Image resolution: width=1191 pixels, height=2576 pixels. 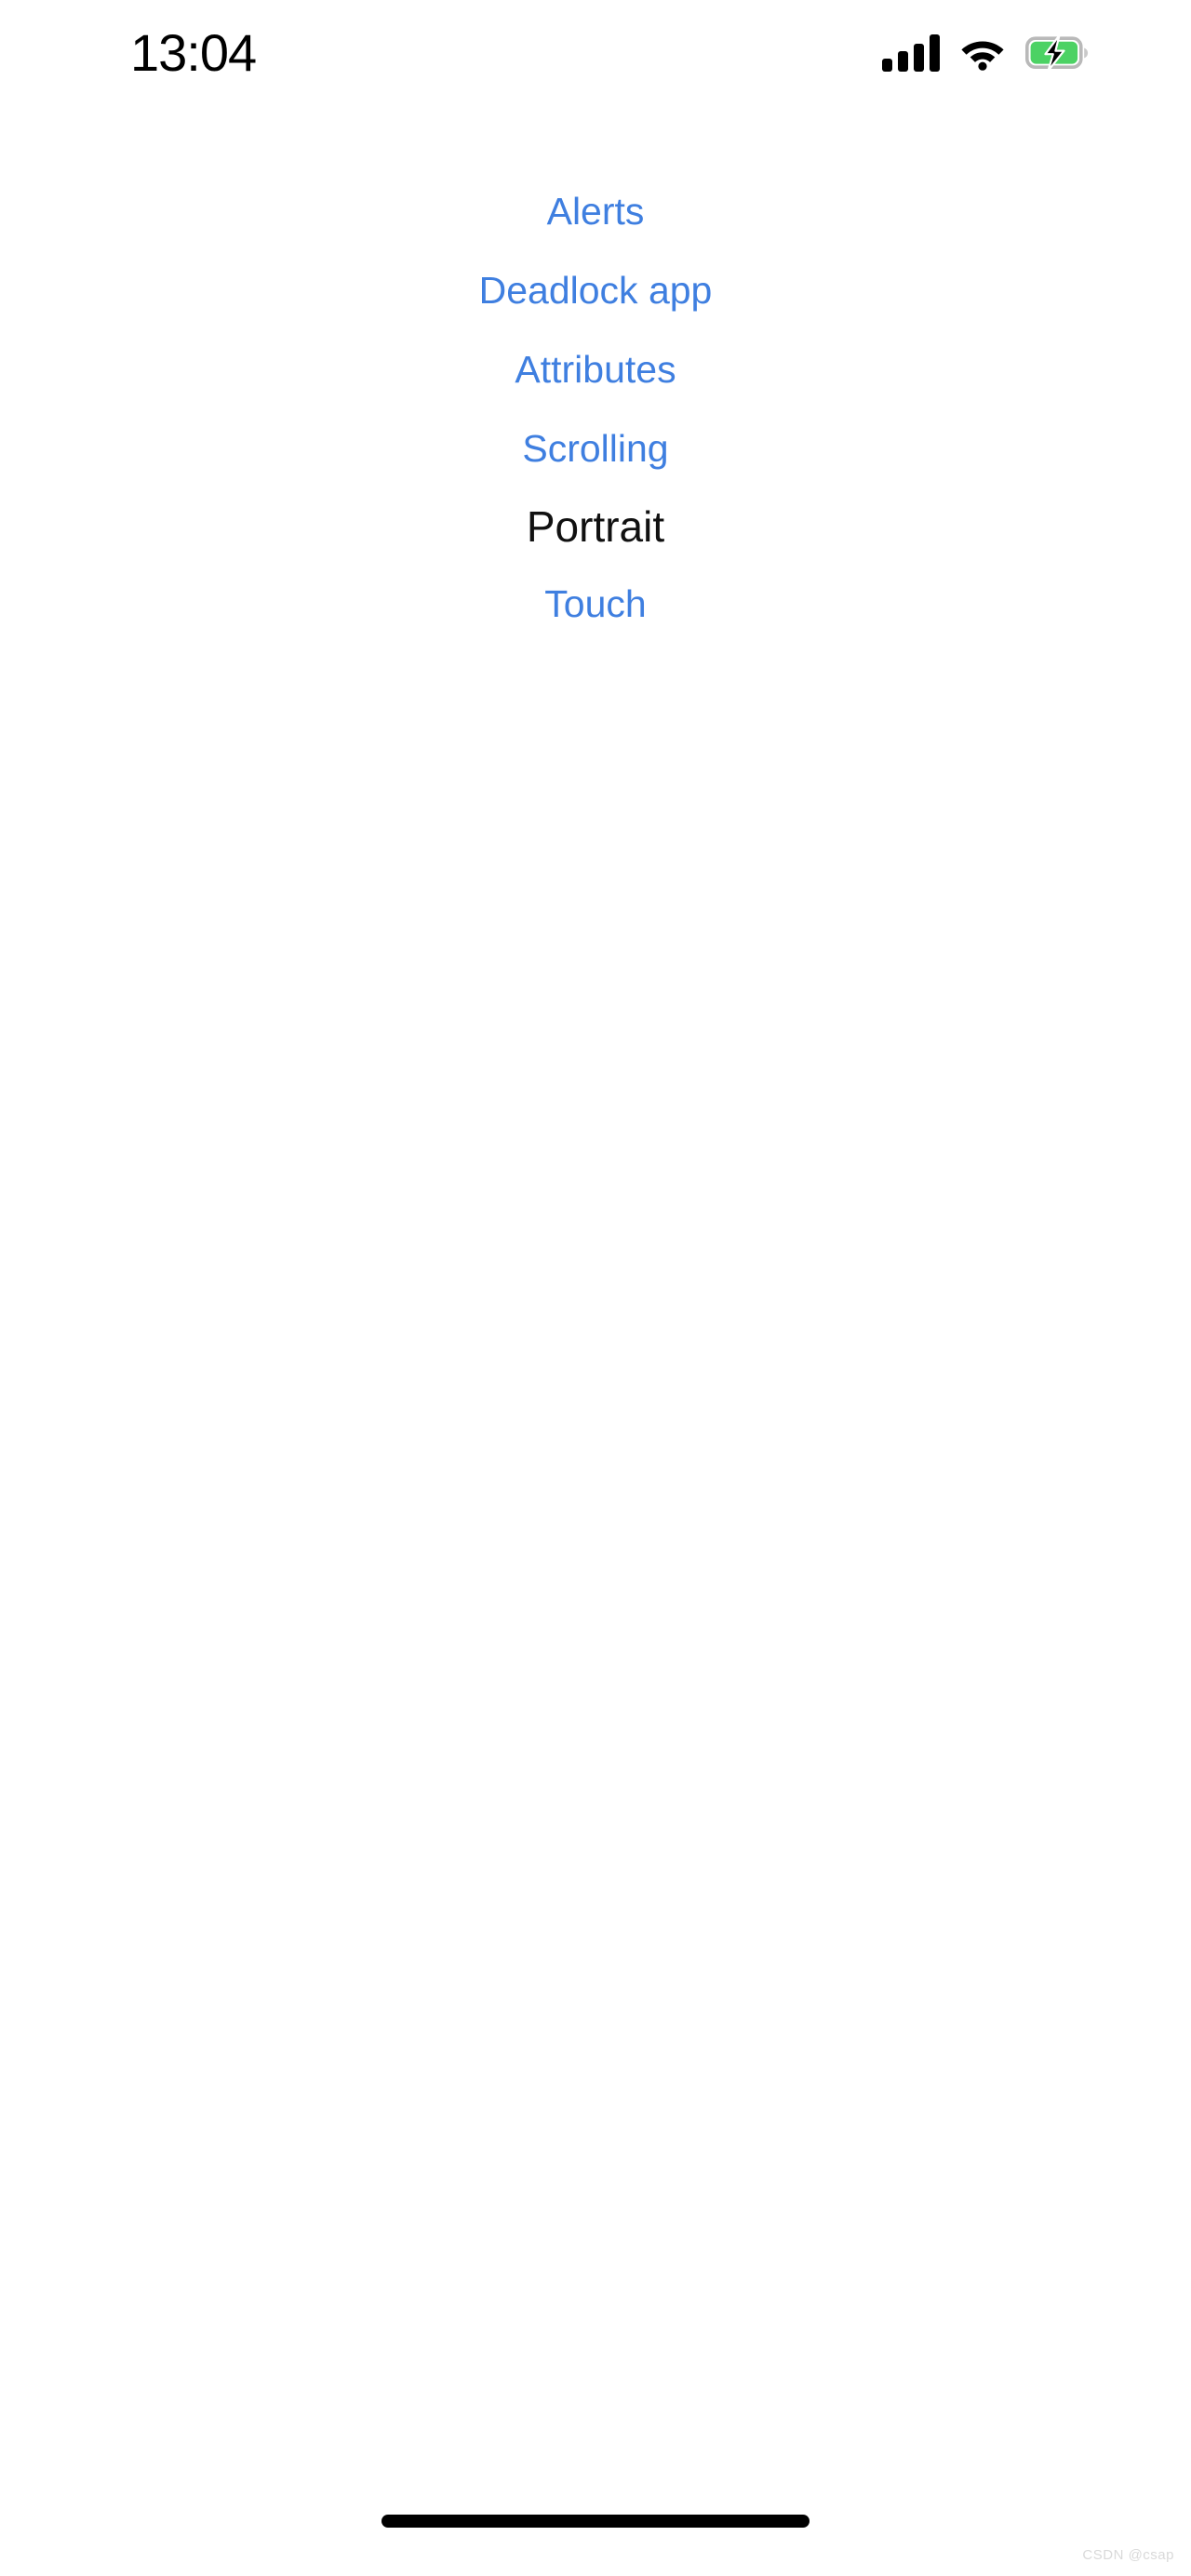 What do you see at coordinates (595, 2521) in the screenshot?
I see `home-indicator` at bounding box center [595, 2521].